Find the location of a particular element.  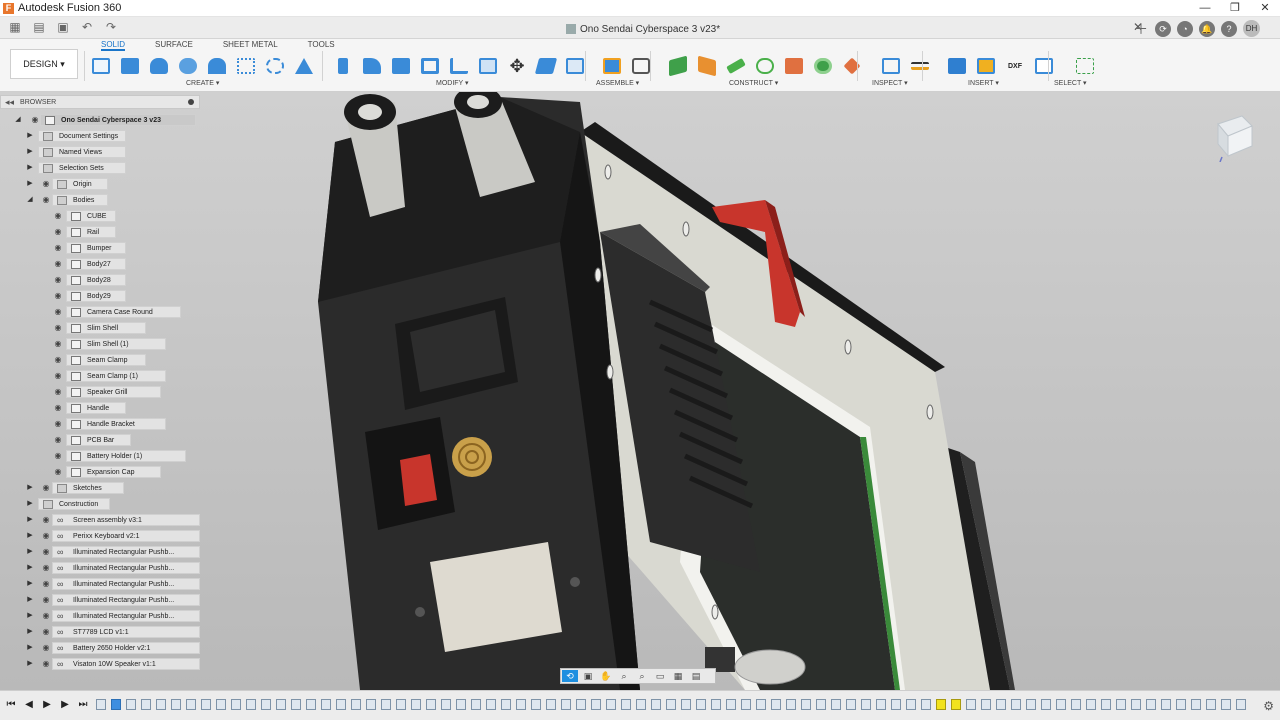

tree-folder-sketches: ▶ ◉ Sketches is located at coordinates (100, 488).